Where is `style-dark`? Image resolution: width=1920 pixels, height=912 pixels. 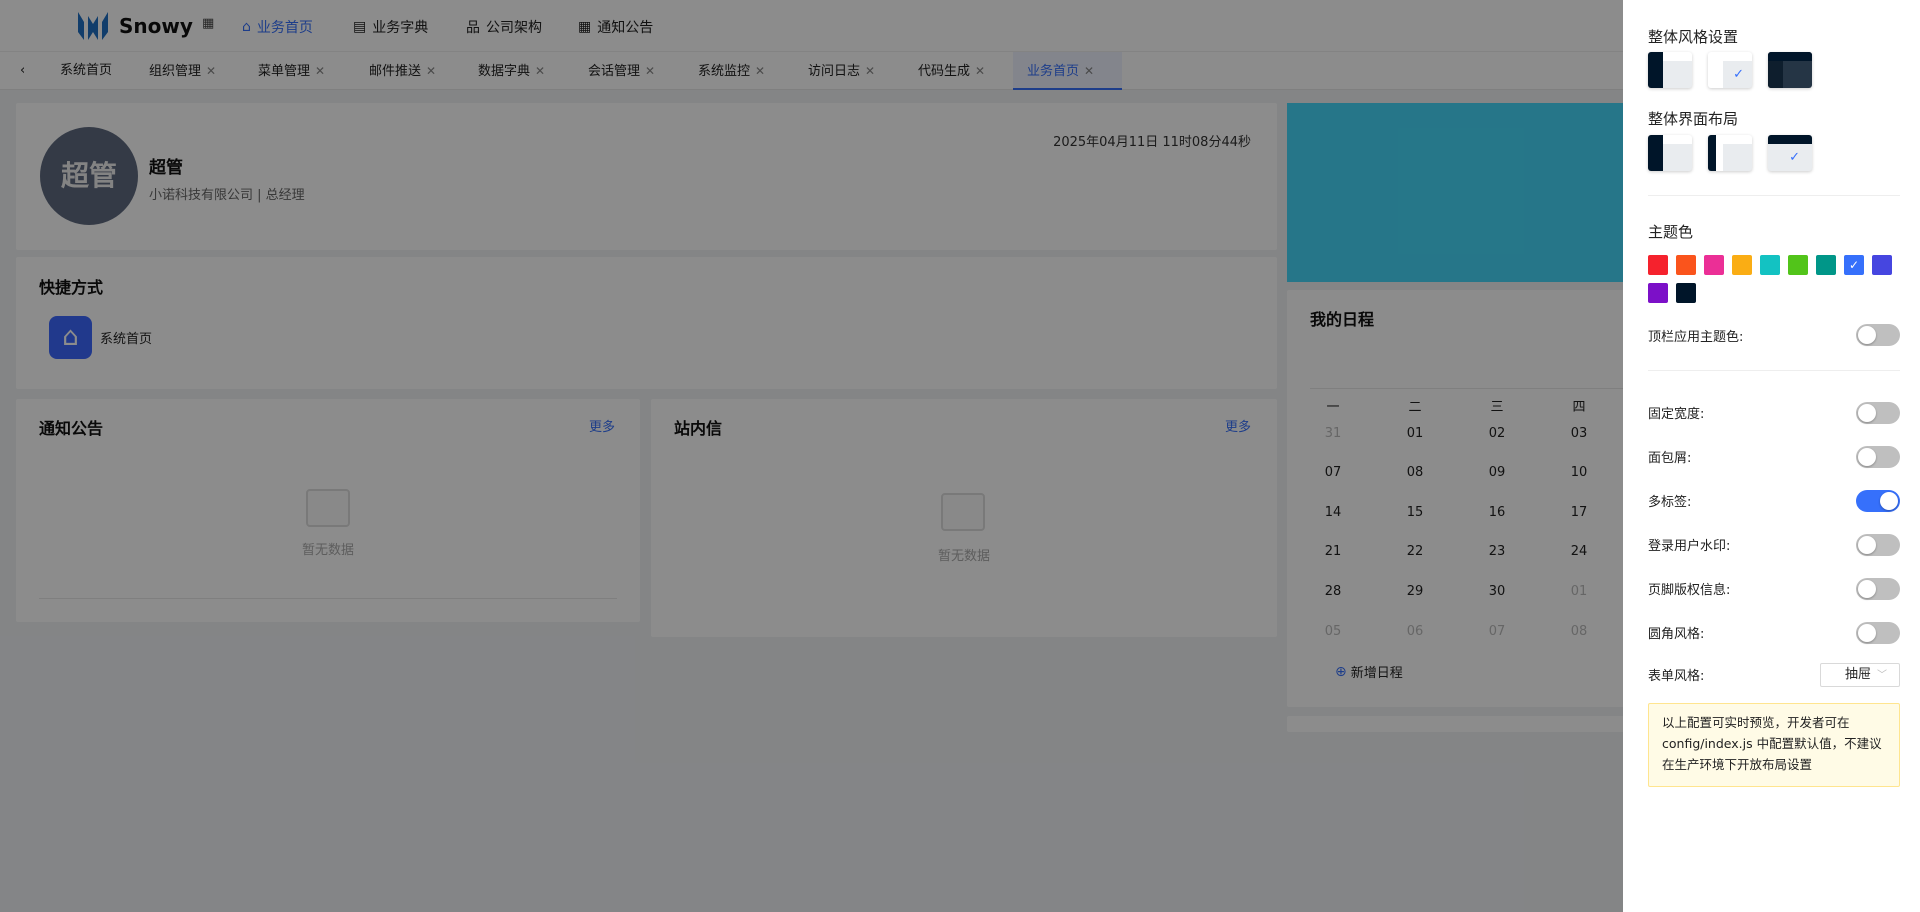
style-dark is located at coordinates (1790, 70).